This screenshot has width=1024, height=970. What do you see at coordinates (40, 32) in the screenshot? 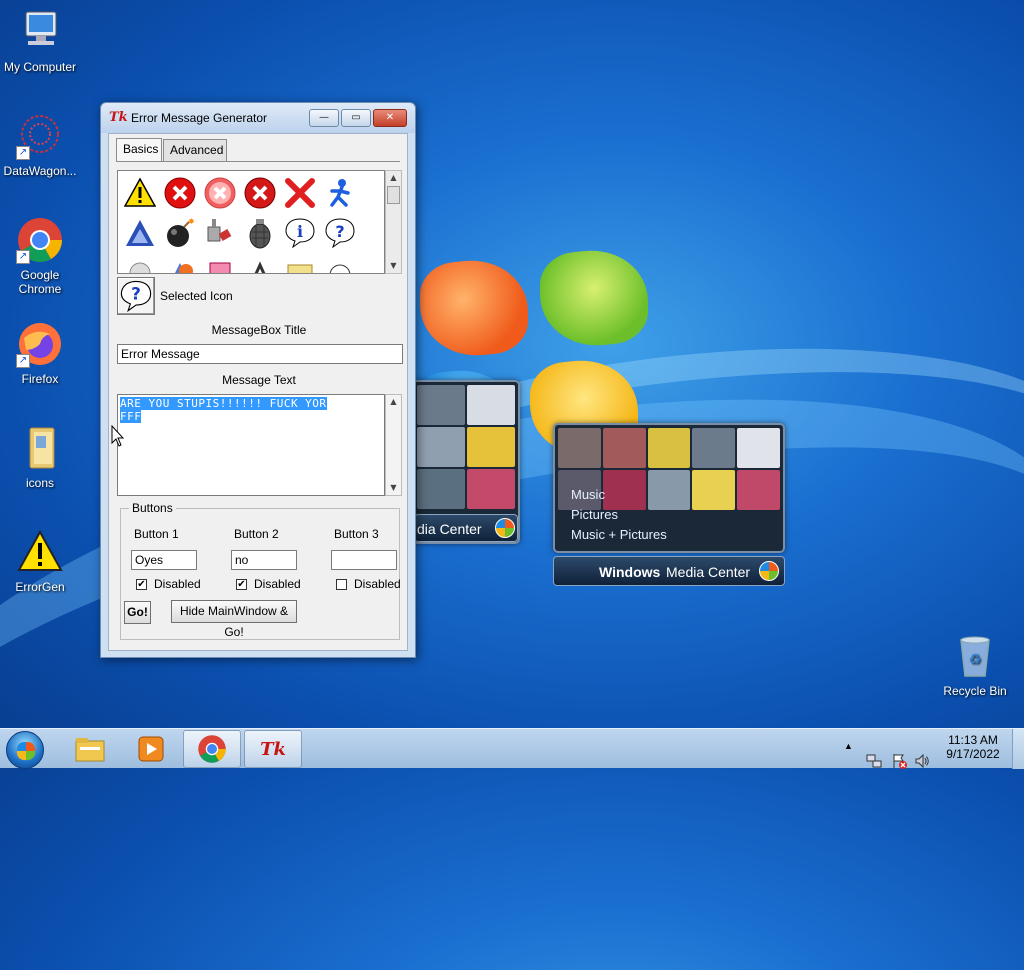
I see `computer-icon` at bounding box center [40, 32].